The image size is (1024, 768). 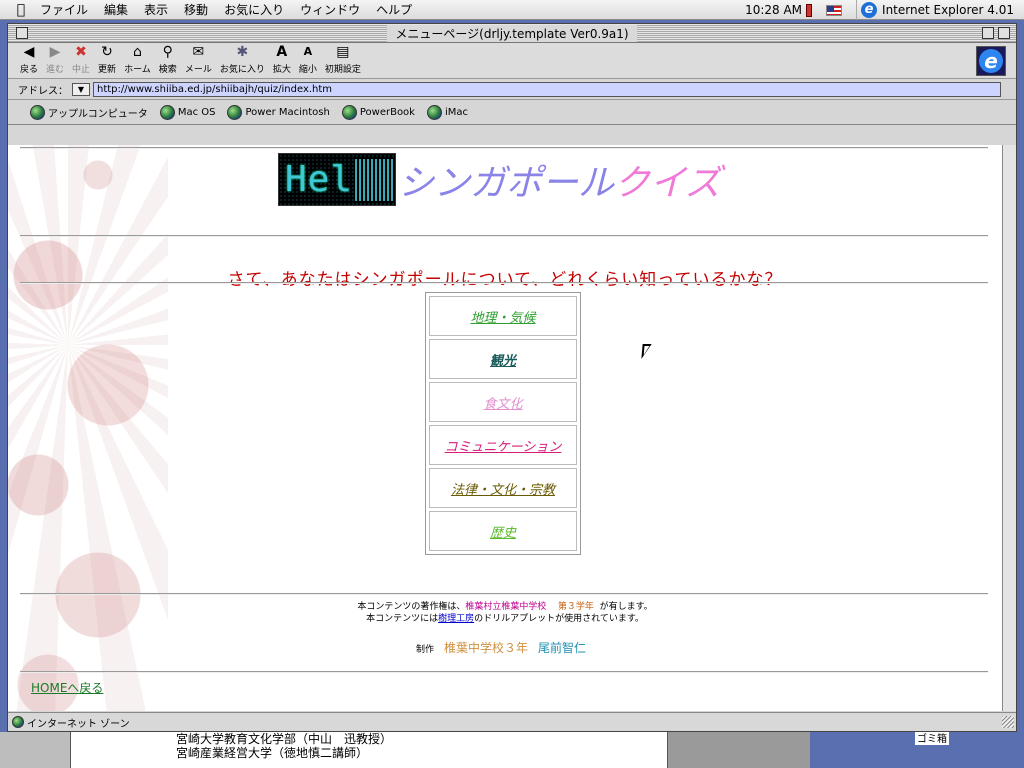 I want to click on zoom-box-icon, so click(x=988, y=33).